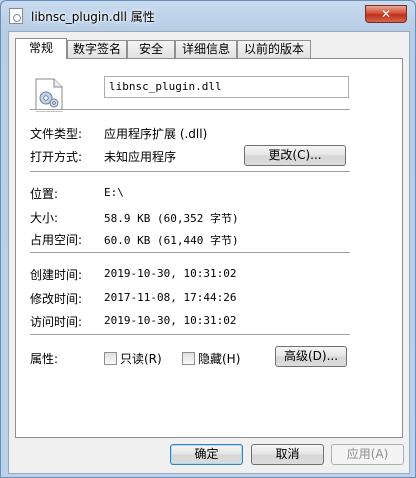  I want to click on size-on-disk-label: 占用空间:, so click(56, 240).